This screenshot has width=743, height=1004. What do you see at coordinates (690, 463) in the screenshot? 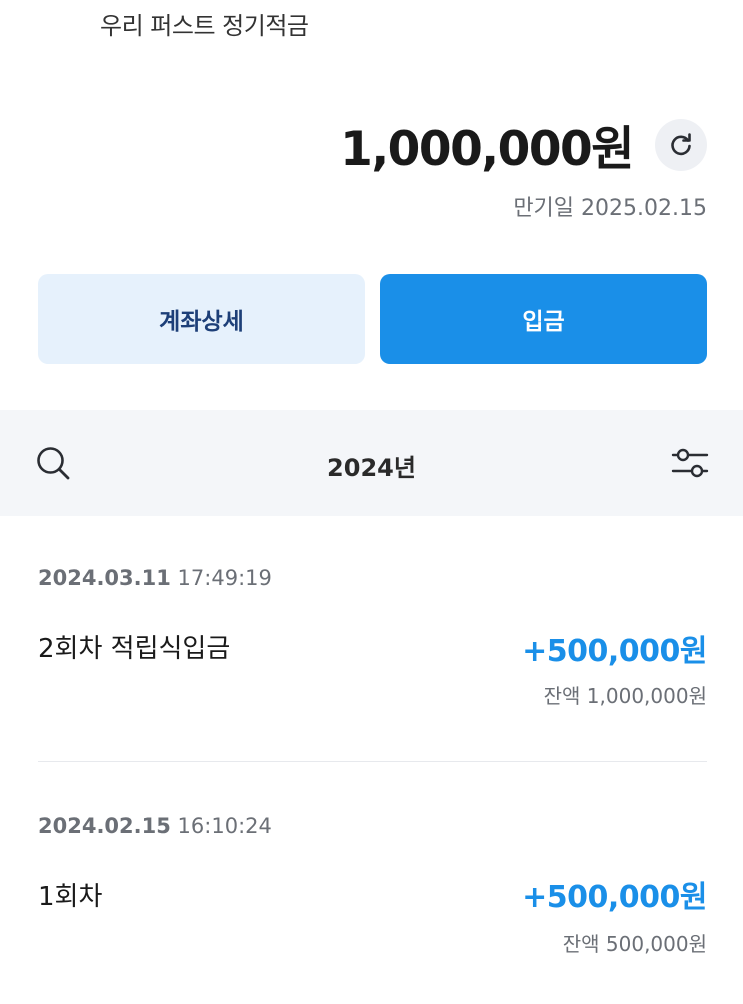
I see `filter-sliders-icon` at bounding box center [690, 463].